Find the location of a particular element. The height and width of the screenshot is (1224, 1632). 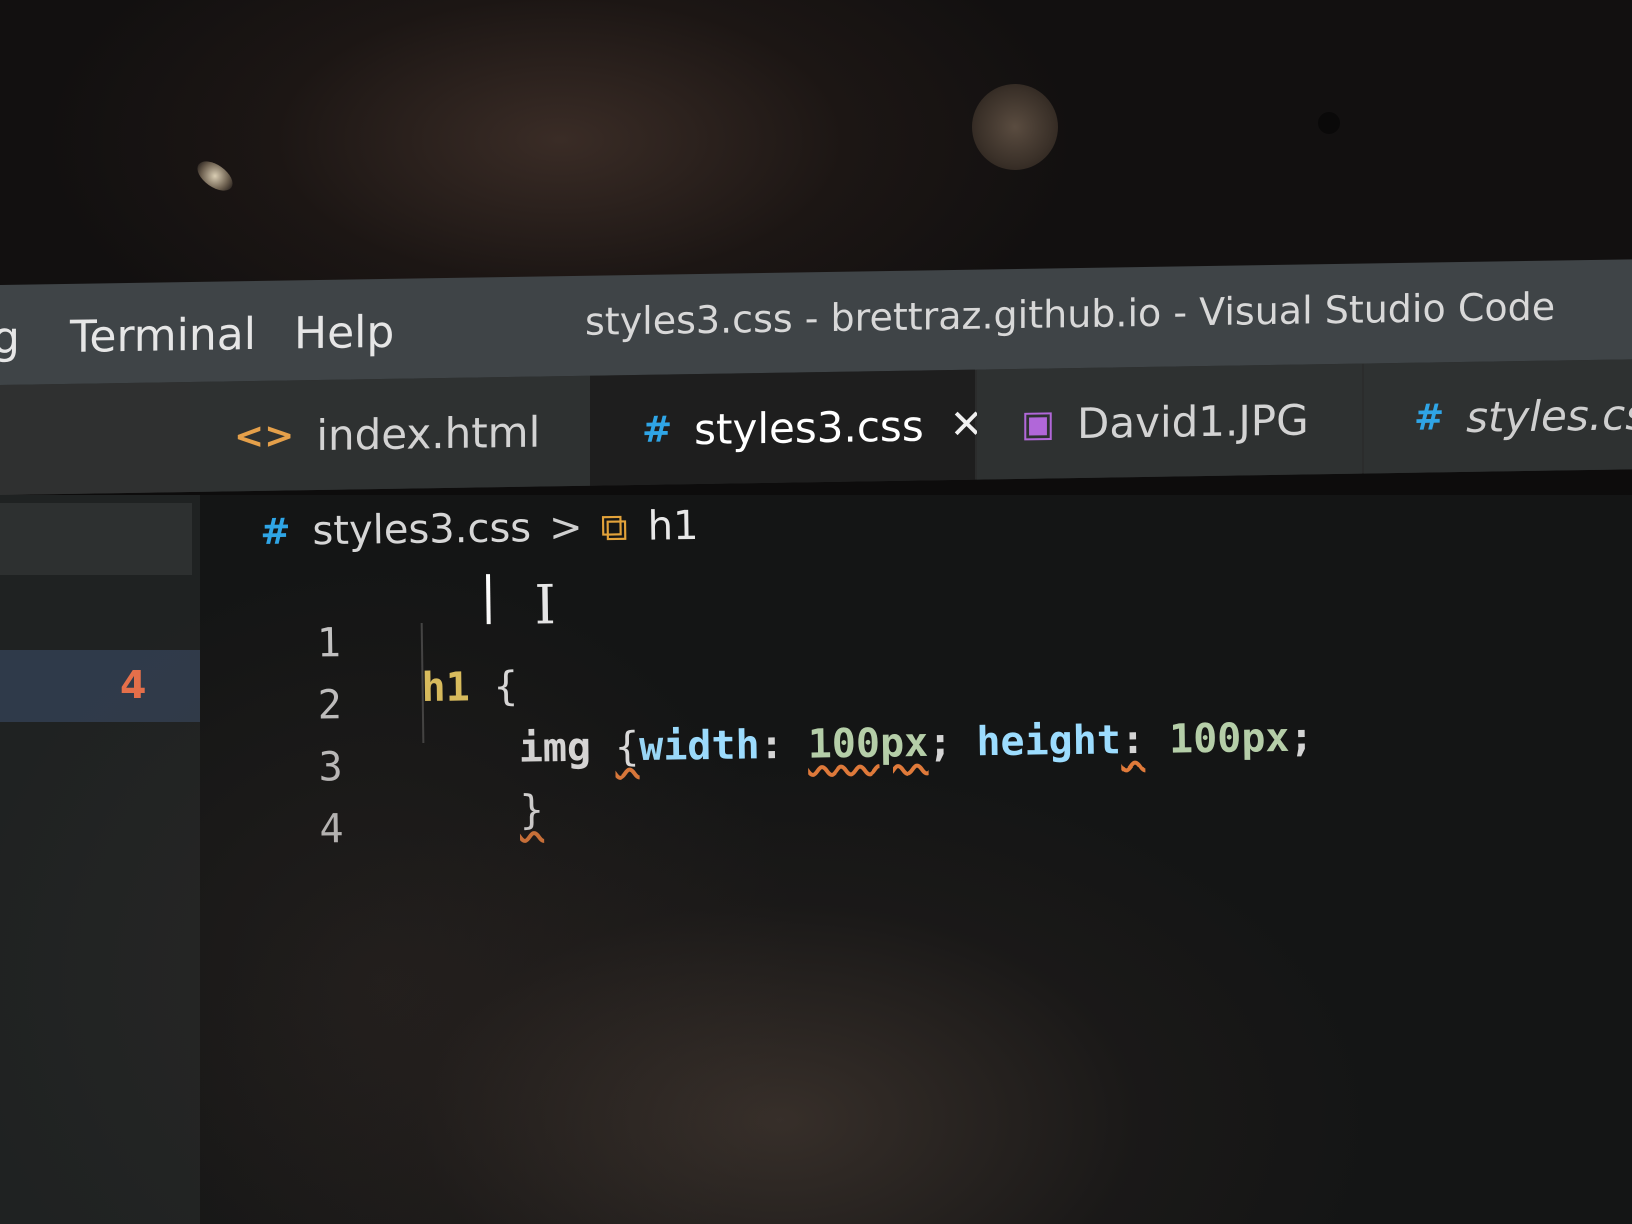

problem-count-badge: 4 is located at coordinates (133, 685).